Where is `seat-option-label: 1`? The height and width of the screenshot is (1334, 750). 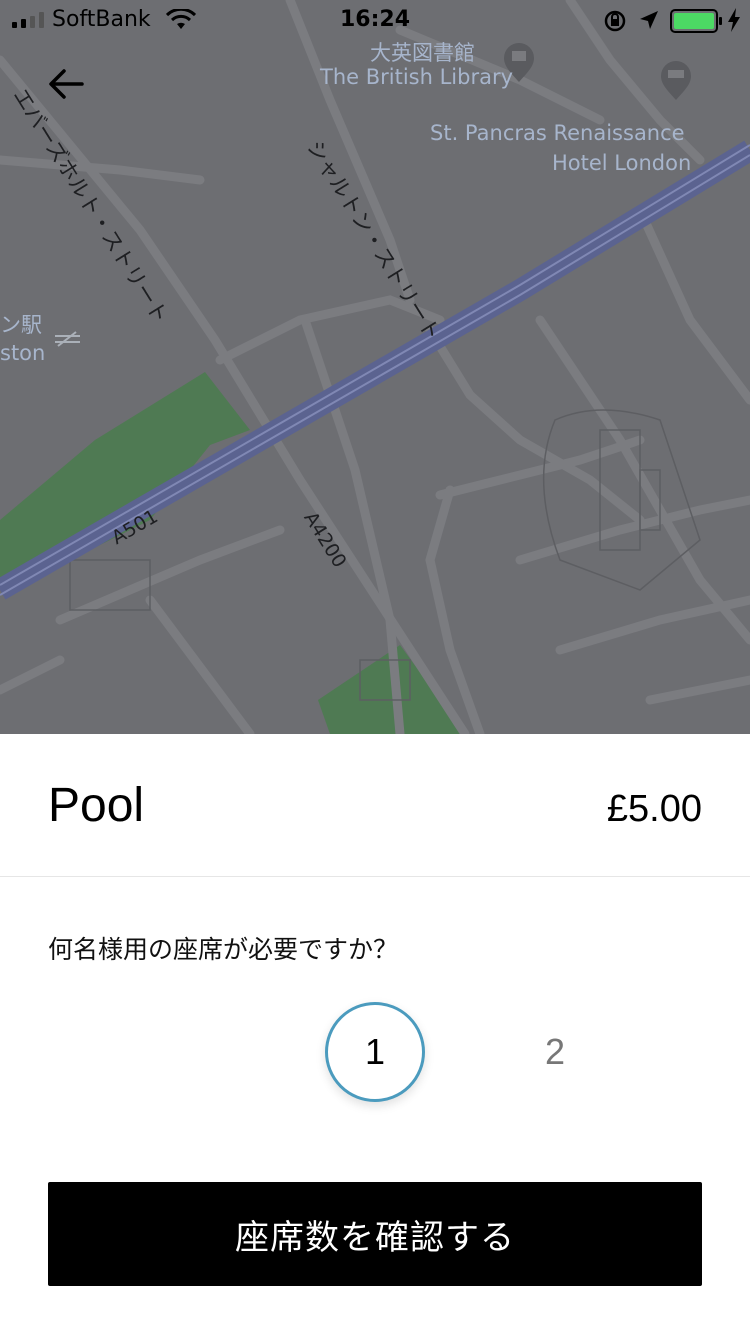 seat-option-label: 1 is located at coordinates (375, 1051).